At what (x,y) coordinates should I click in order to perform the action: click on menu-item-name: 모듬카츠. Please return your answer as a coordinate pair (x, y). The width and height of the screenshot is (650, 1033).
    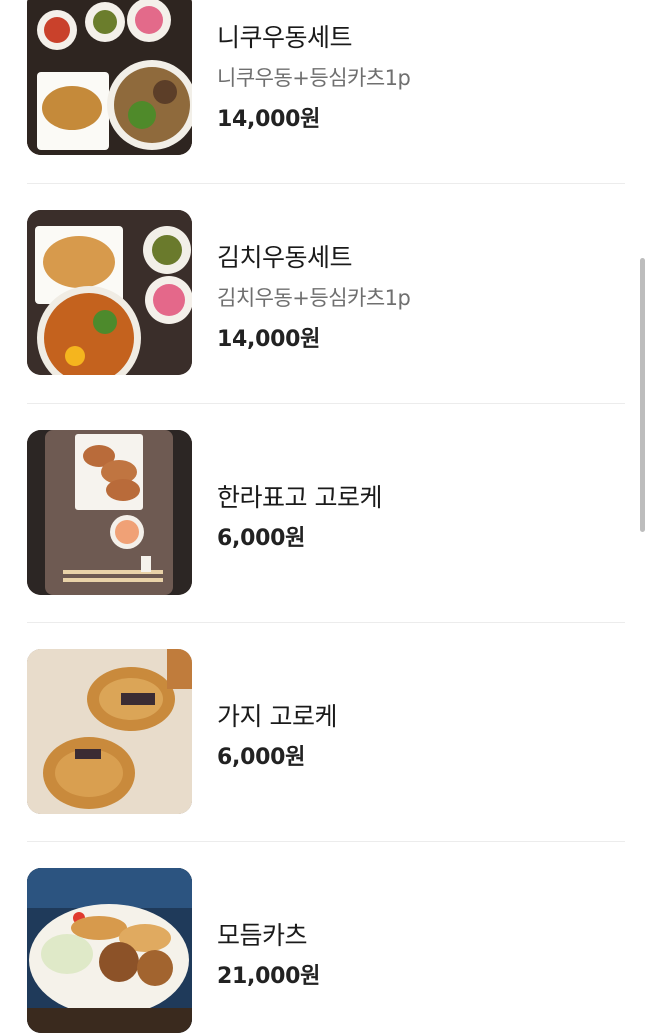
    Looking at the image, I should click on (262, 935).